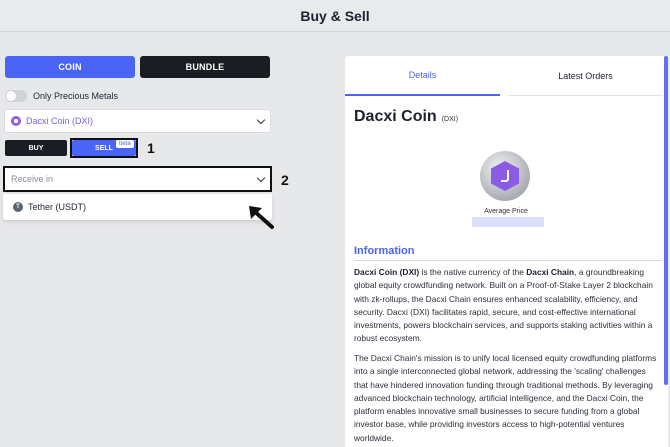  Describe the element at coordinates (285, 180) in the screenshot. I see `annotation-2: 2` at that location.